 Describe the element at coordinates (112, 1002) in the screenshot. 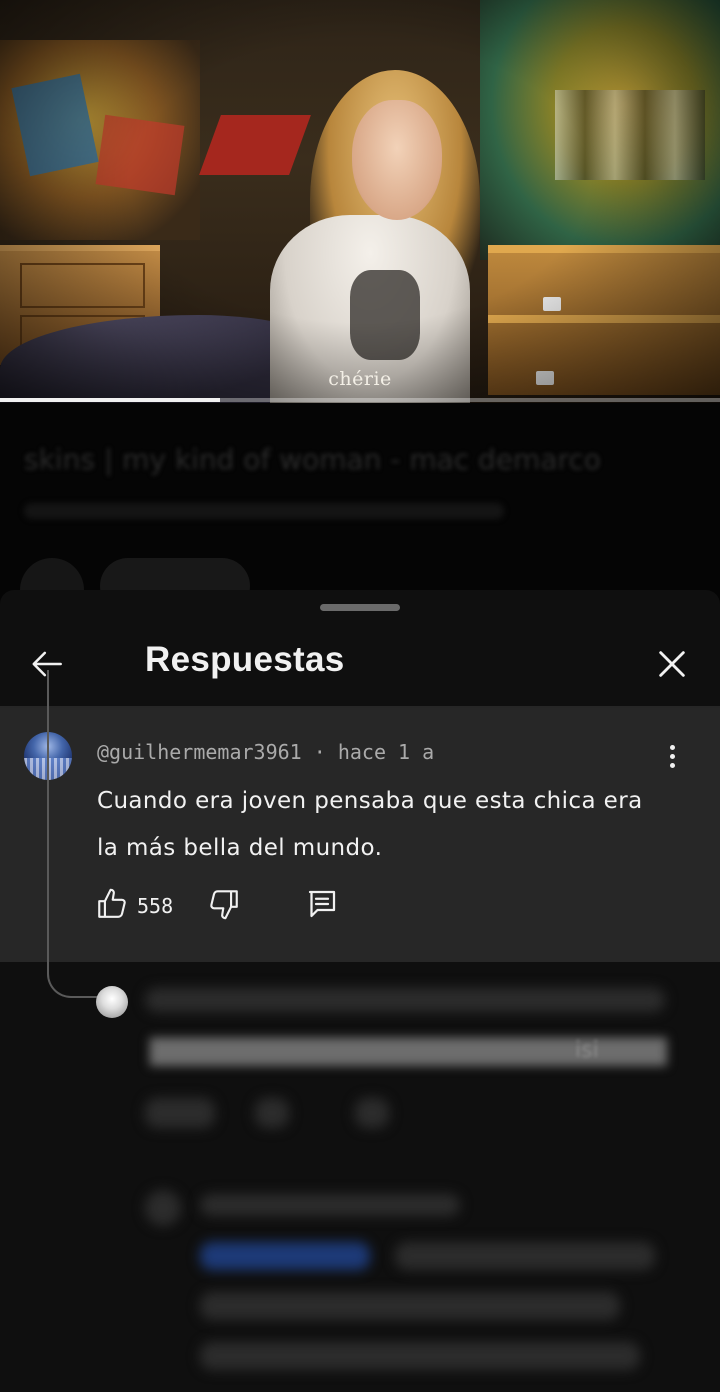

I see `avatar` at that location.